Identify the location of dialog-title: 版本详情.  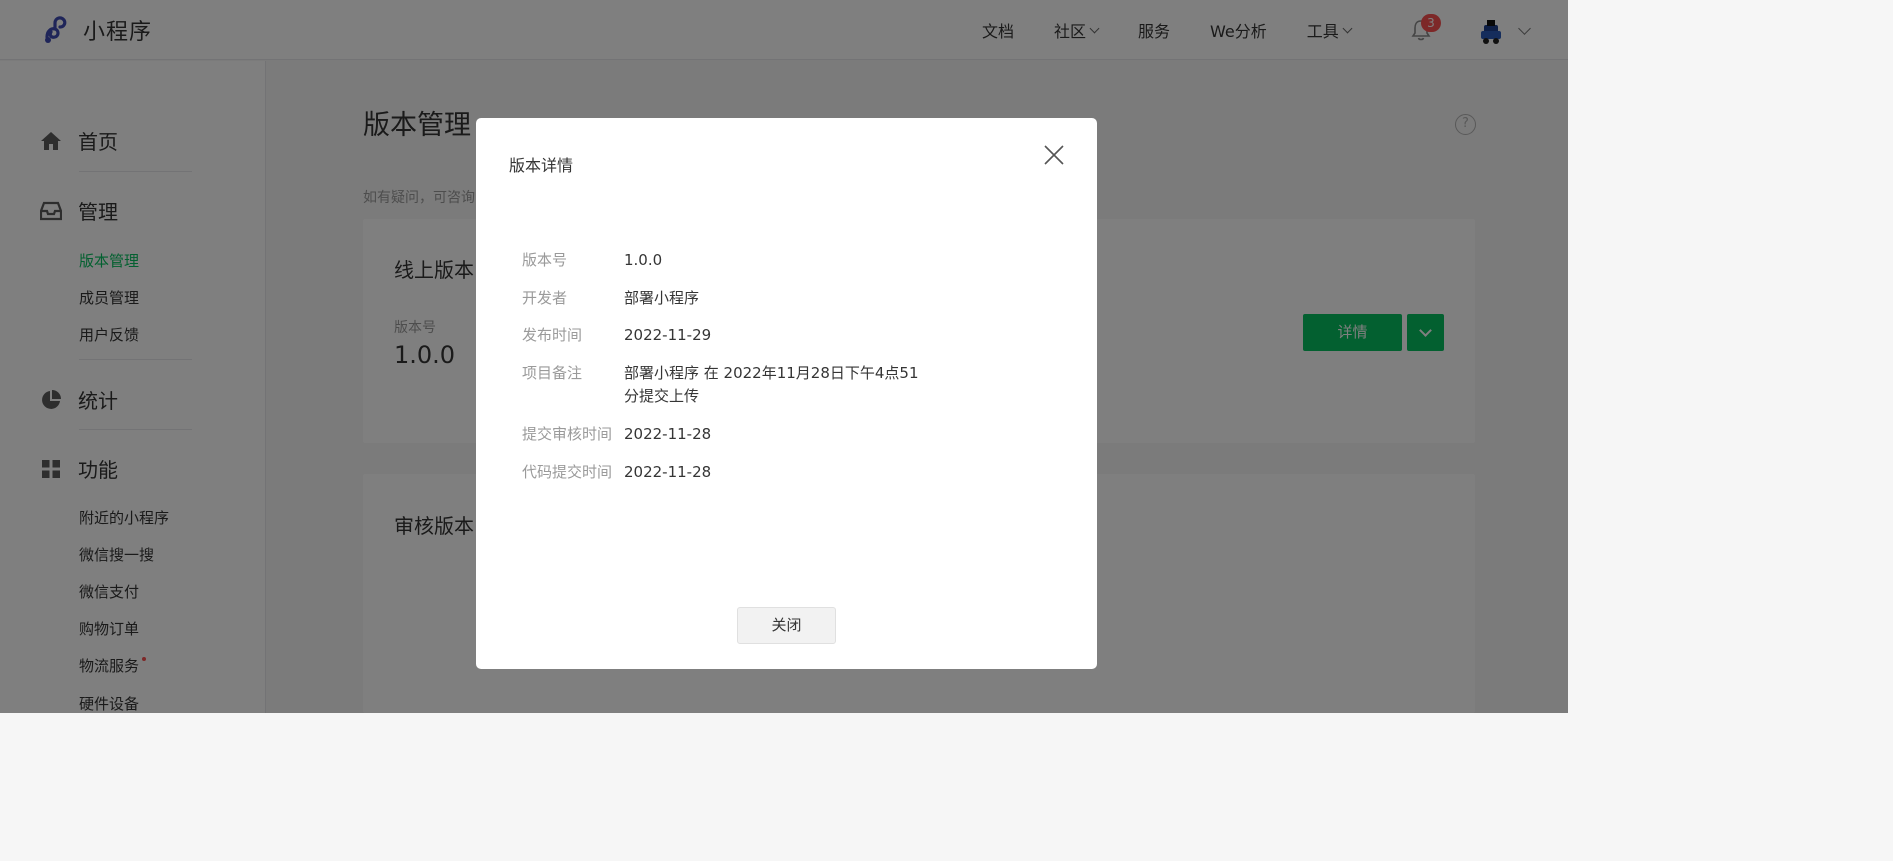
(541, 165).